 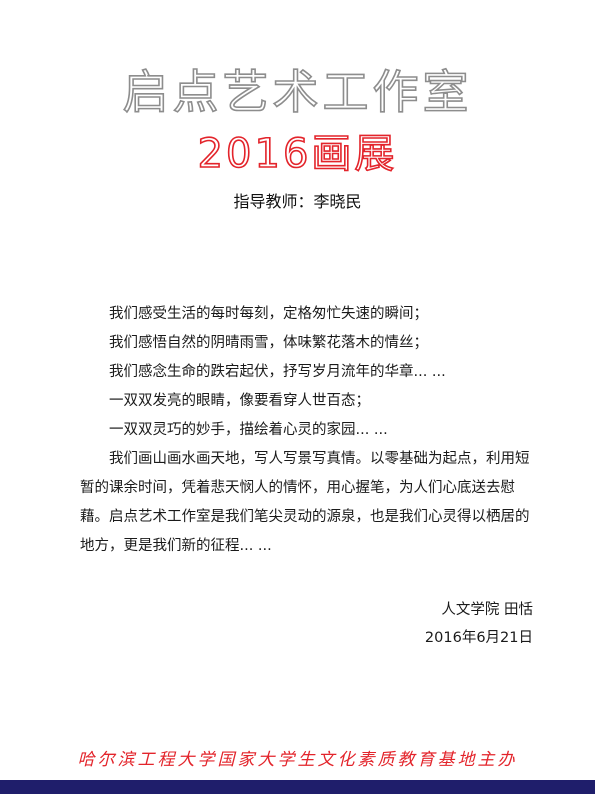 I want to click on body-line: 我们感悟自然的阴晴雨雪，体味繁花落木的情丝；, so click(x=268, y=343).